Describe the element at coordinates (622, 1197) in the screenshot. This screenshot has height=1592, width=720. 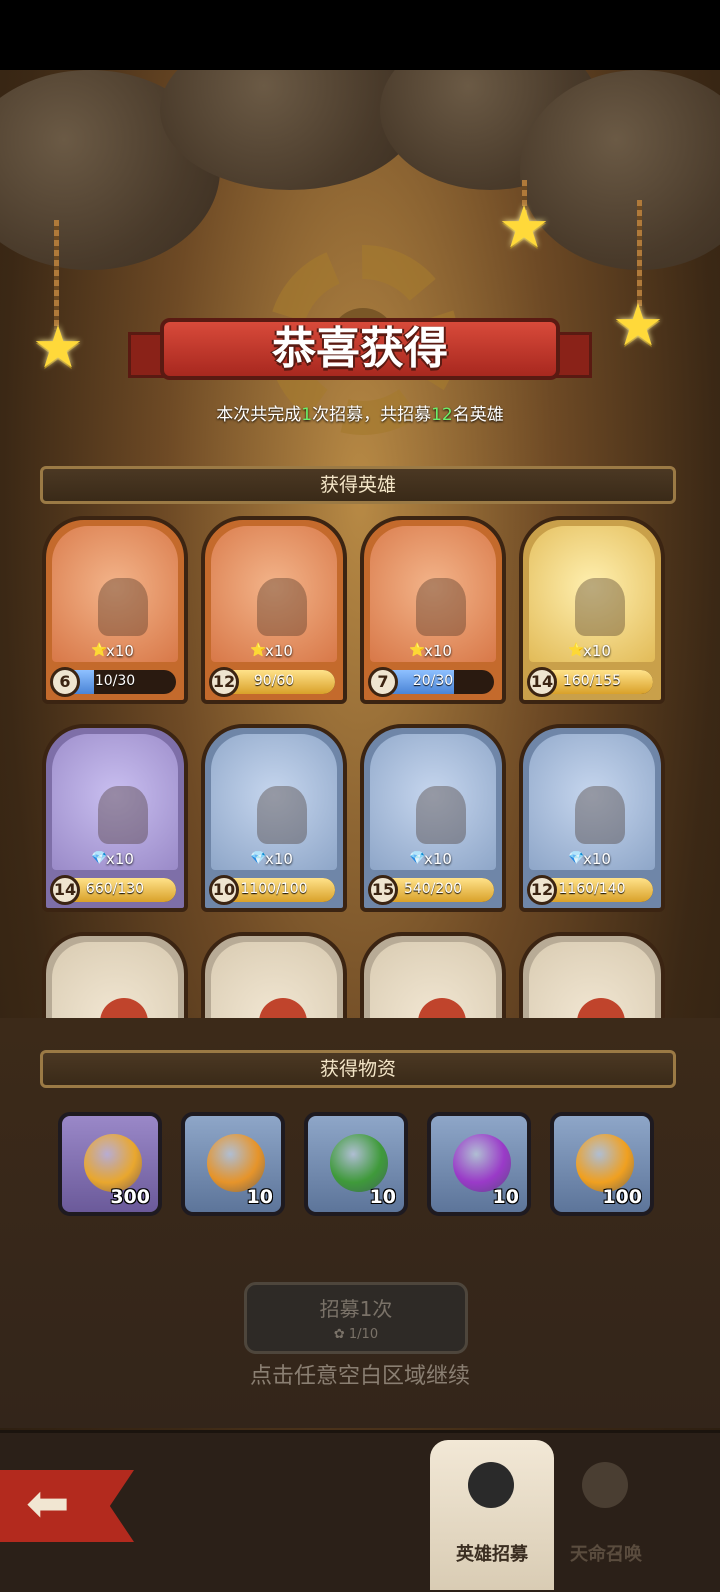
I see `reward-amount: 100` at that location.